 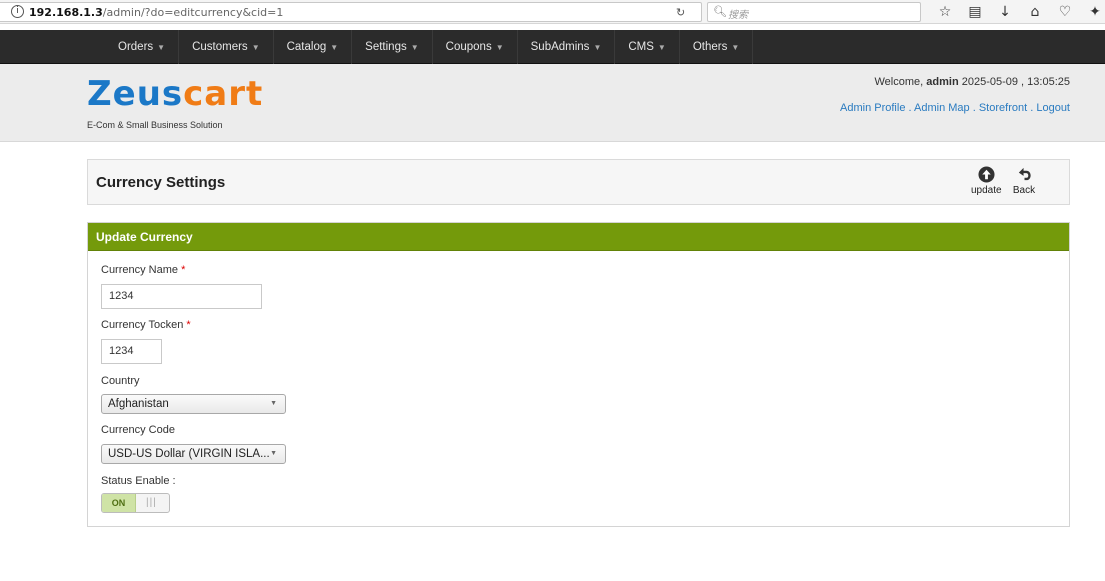 I want to click on nav-catalog: Catalog ▼, so click(x=313, y=47).